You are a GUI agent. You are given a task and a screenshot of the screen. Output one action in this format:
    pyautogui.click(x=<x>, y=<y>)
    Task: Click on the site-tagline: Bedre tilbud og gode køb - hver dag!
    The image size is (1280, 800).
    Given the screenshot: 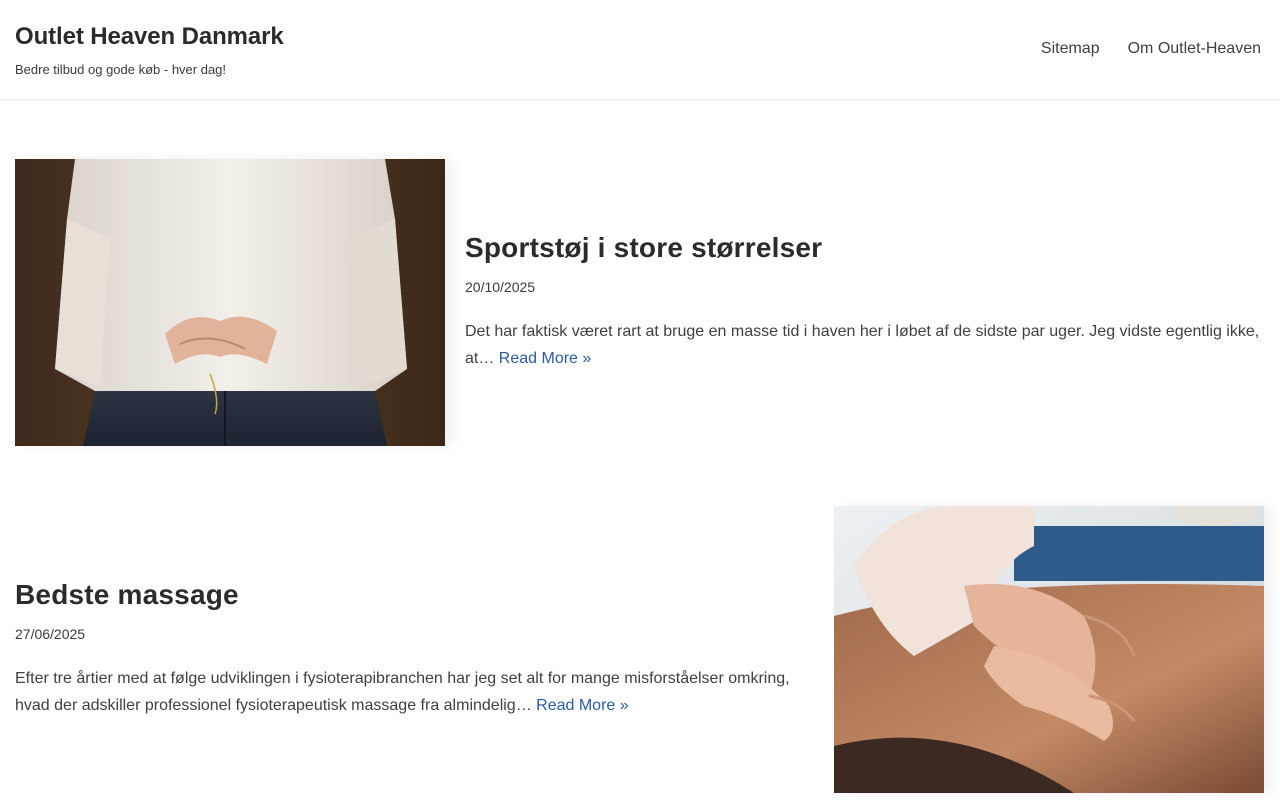 What is the action you would take?
    pyautogui.click(x=121, y=69)
    